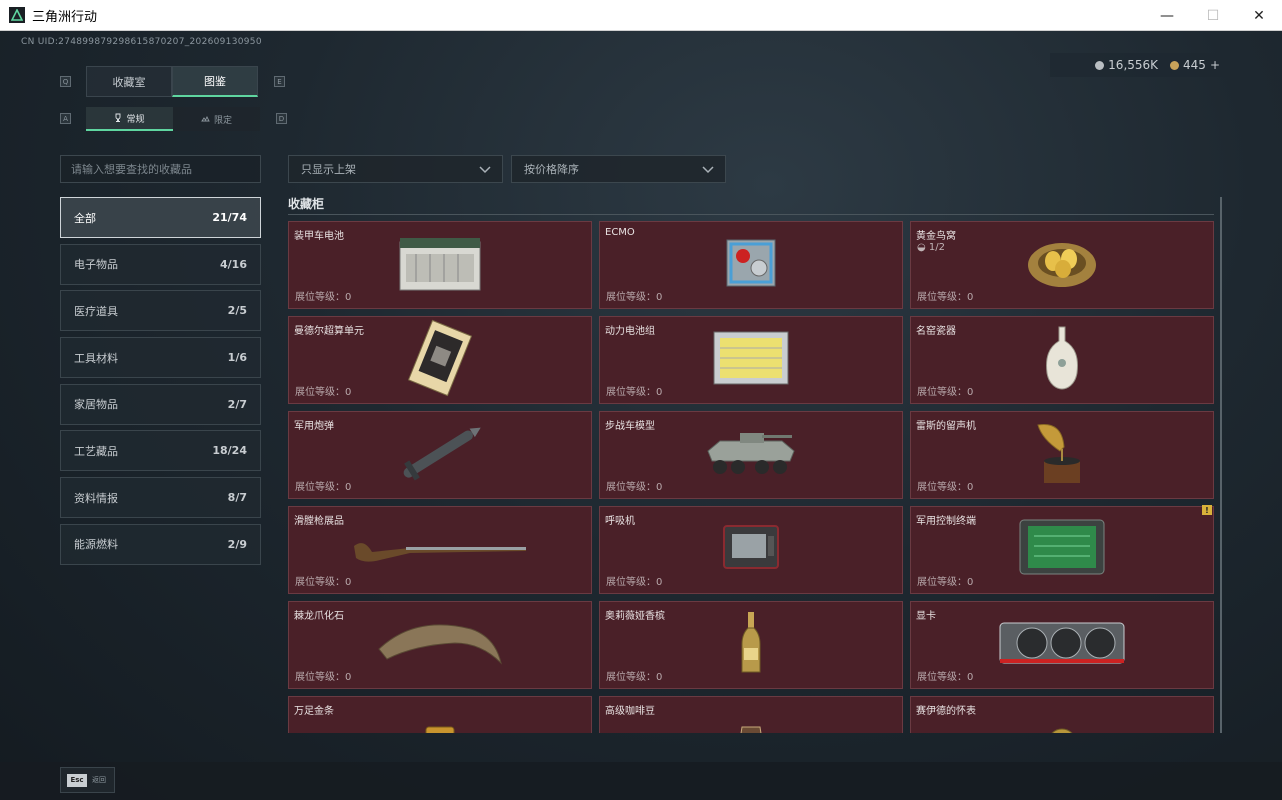 This screenshot has height=800, width=1282. Describe the element at coordinates (1175, 65) in the screenshot. I see `gold-coin-icon` at that location.